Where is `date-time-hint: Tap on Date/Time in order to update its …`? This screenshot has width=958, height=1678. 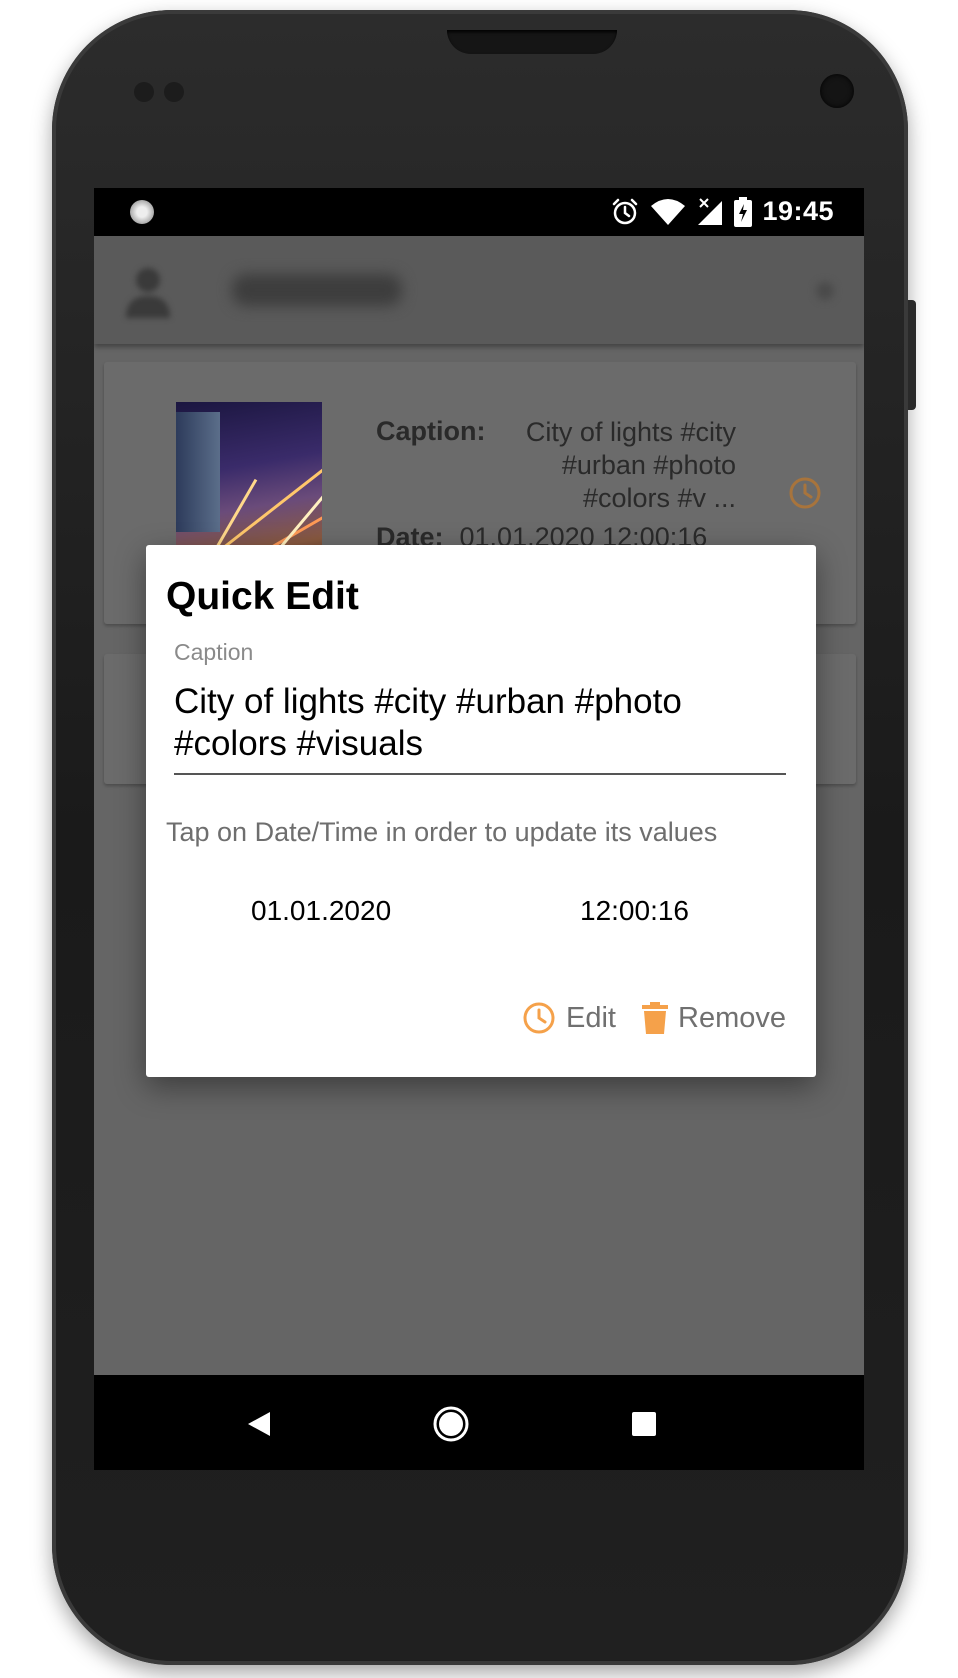 date-time-hint: Tap on Date/Time in order to update its … is located at coordinates (442, 832).